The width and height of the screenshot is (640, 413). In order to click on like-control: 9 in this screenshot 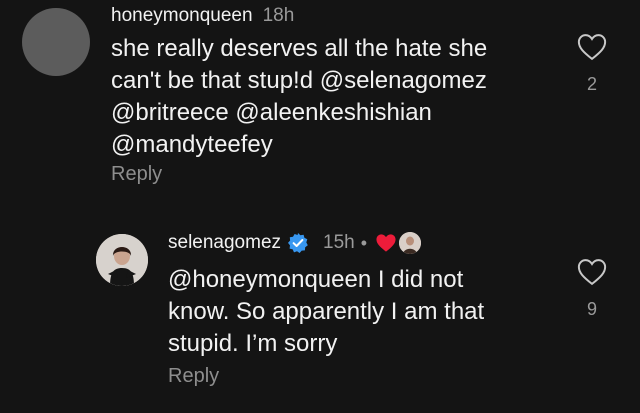, I will do `click(592, 289)`.